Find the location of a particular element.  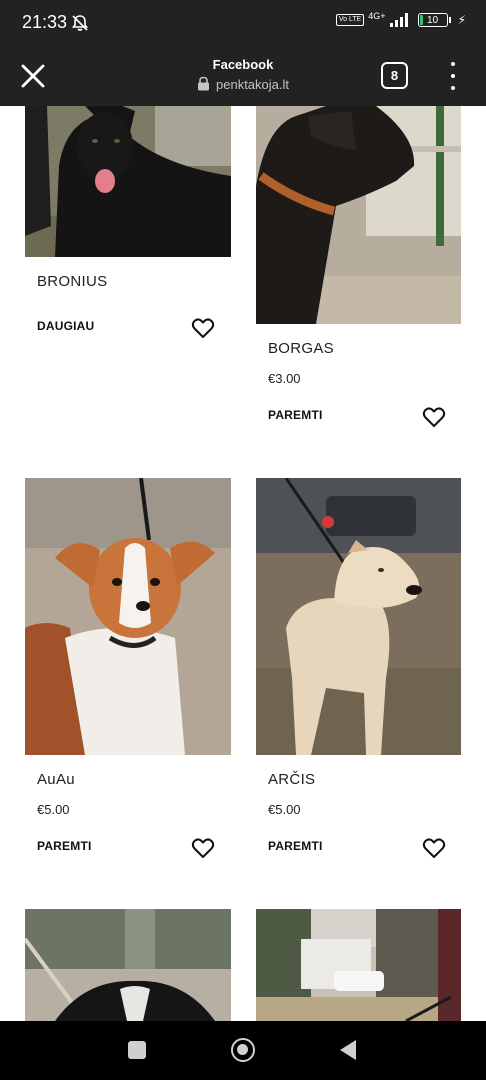

url-text: penktakoja.lt is located at coordinates (252, 84).